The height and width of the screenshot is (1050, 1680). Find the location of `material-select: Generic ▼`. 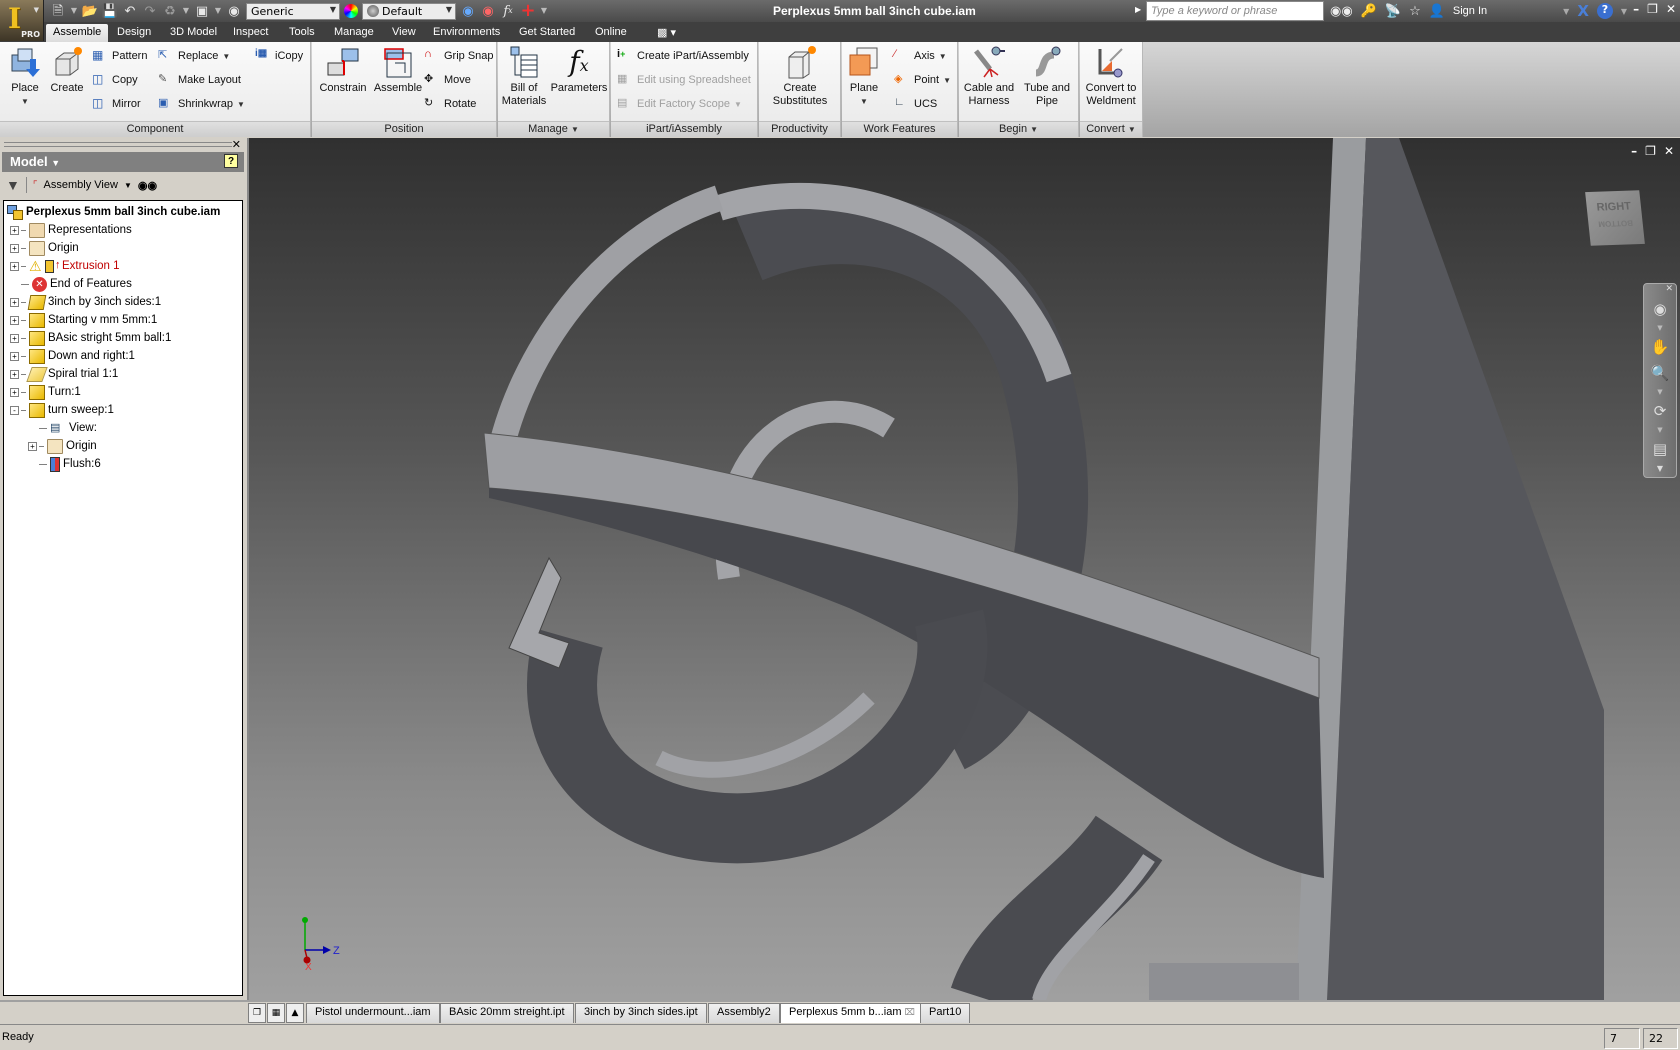

material-select: Generic ▼ is located at coordinates (293, 11).